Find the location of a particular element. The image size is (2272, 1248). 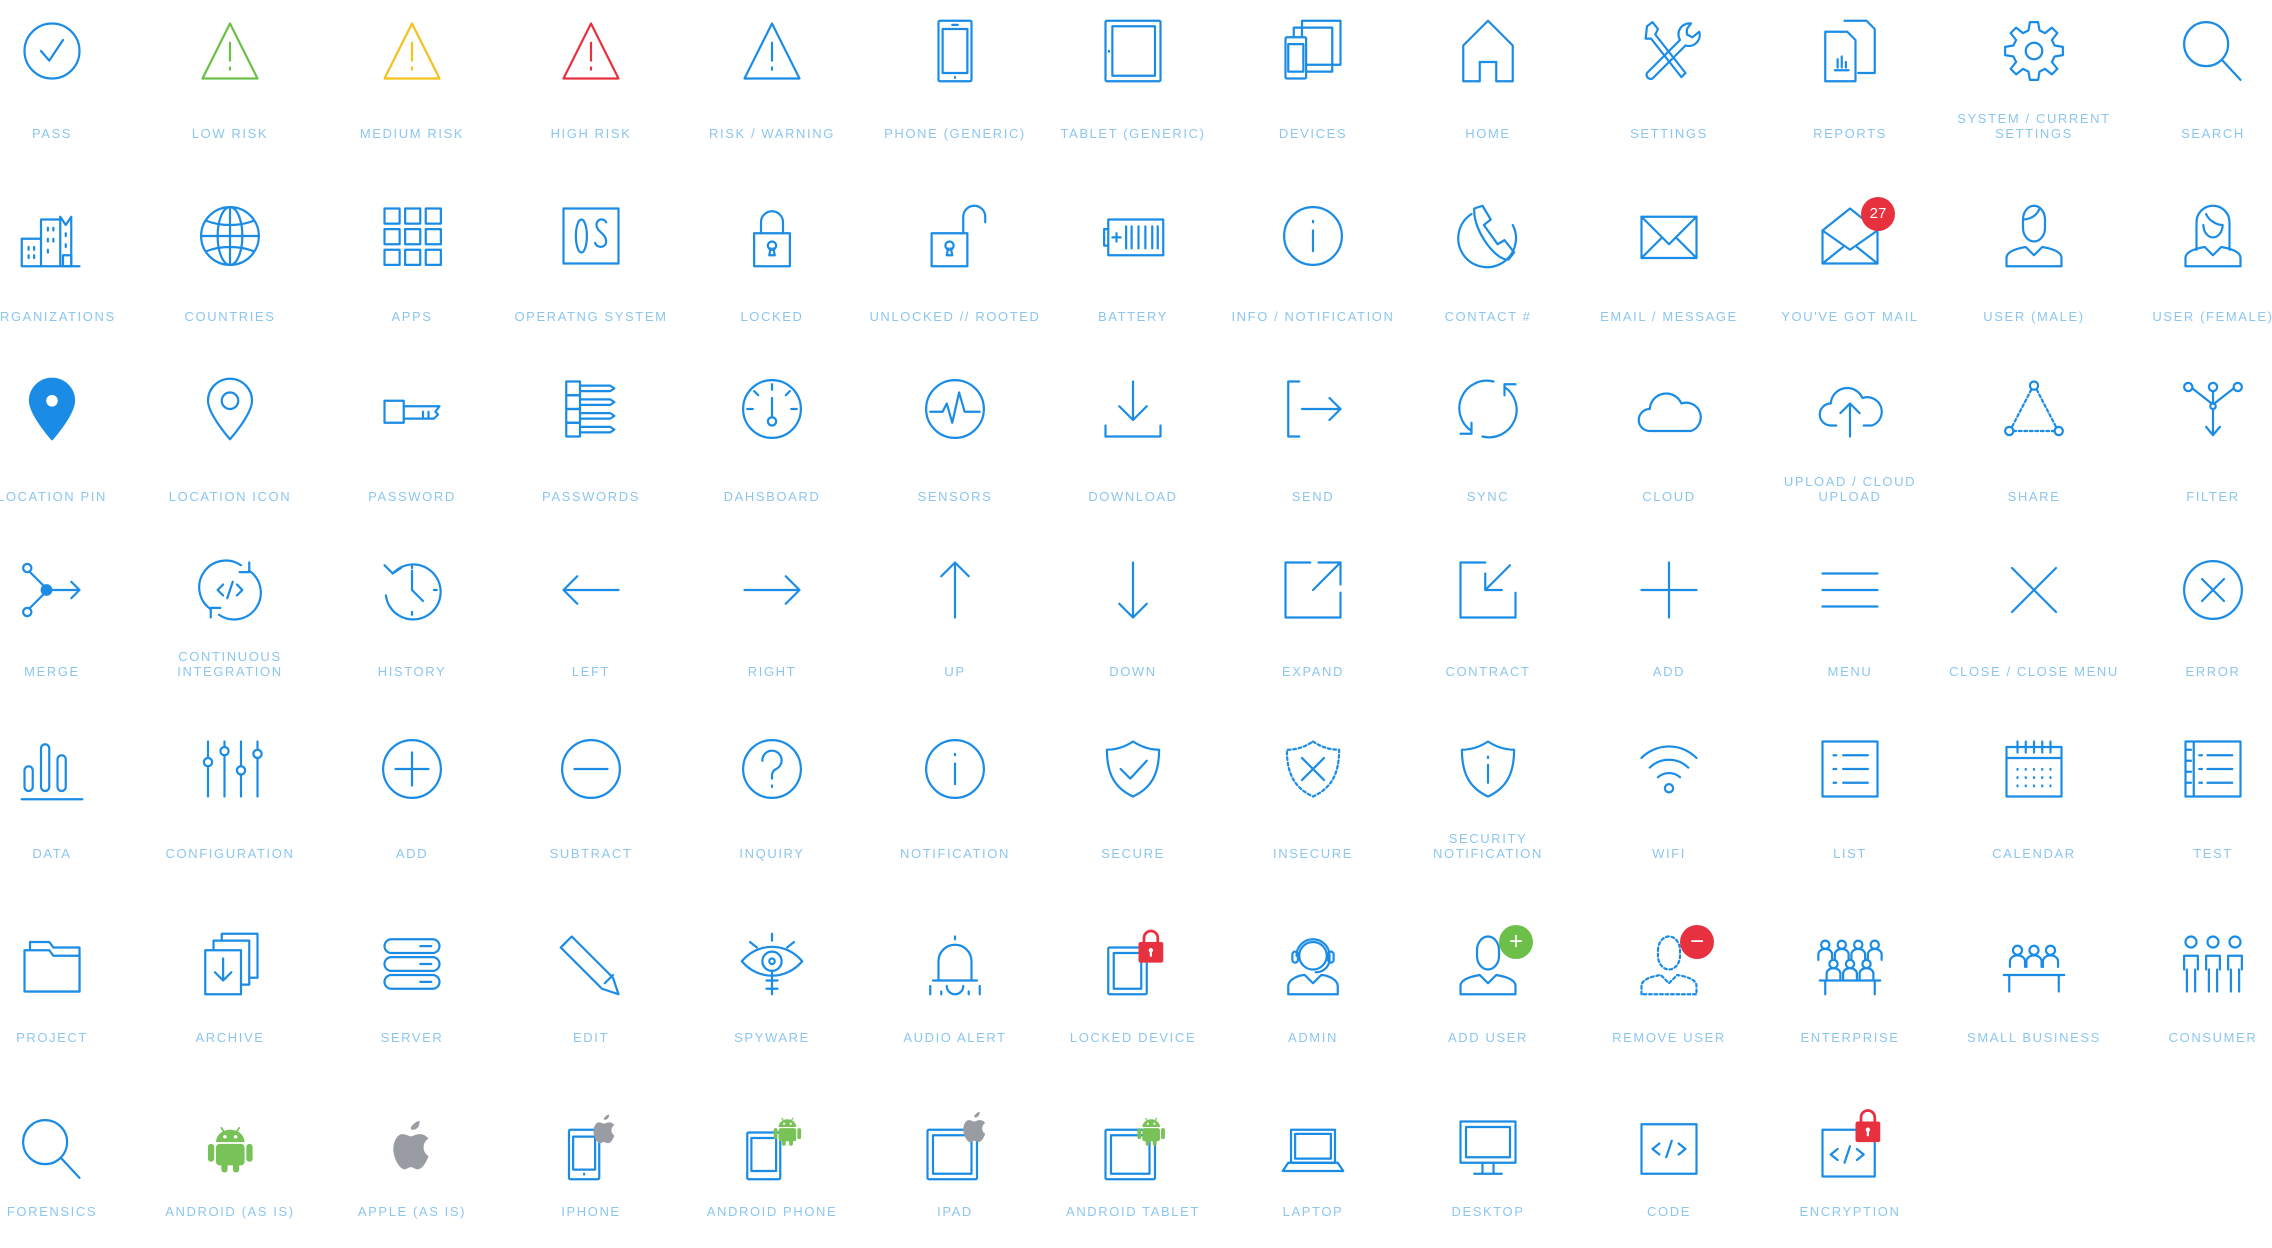

icon-tile-os: Operatng System is located at coordinates (591, 263).